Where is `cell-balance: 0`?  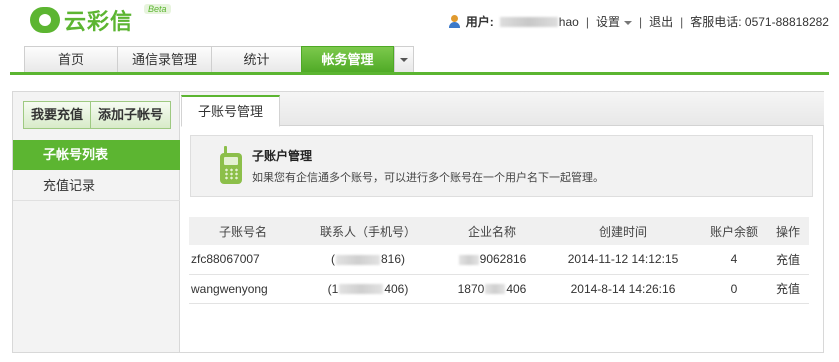 cell-balance: 0 is located at coordinates (734, 289).